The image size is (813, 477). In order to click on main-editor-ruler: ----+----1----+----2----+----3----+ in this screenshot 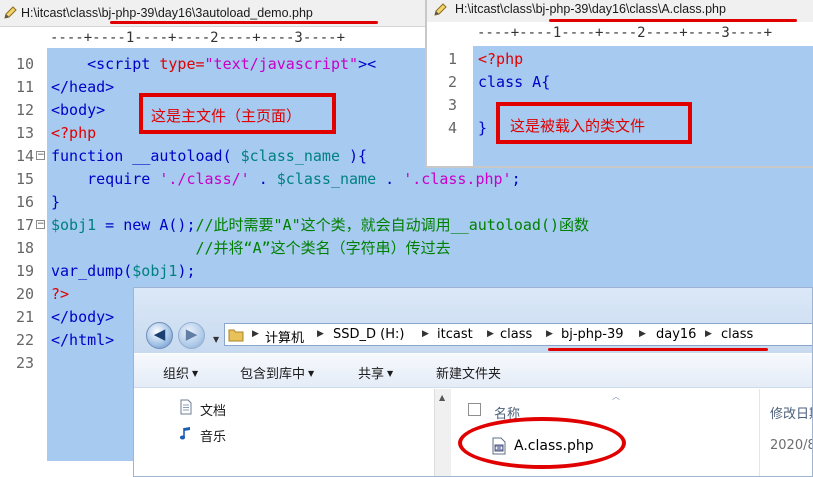, I will do `click(240, 38)`.